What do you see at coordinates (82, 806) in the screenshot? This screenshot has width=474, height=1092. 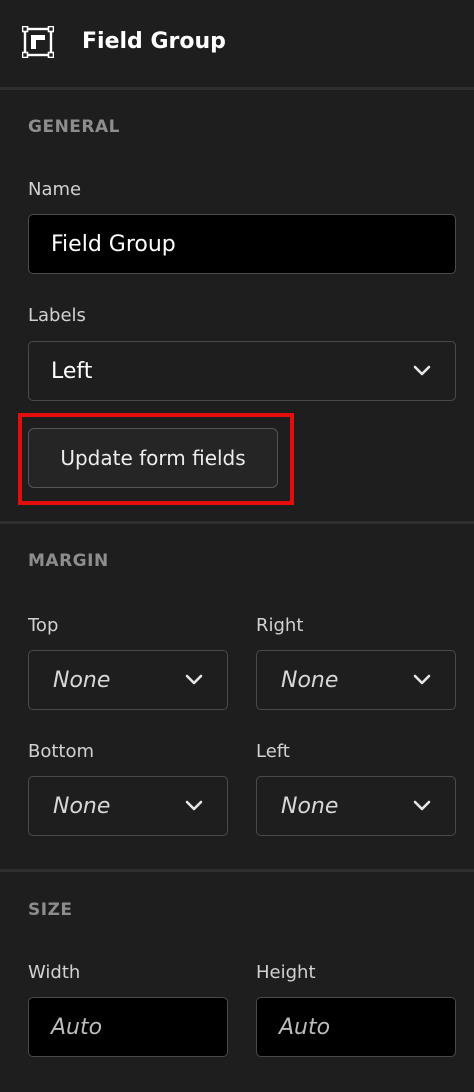 I see `margin-bottom-value: None` at bounding box center [82, 806].